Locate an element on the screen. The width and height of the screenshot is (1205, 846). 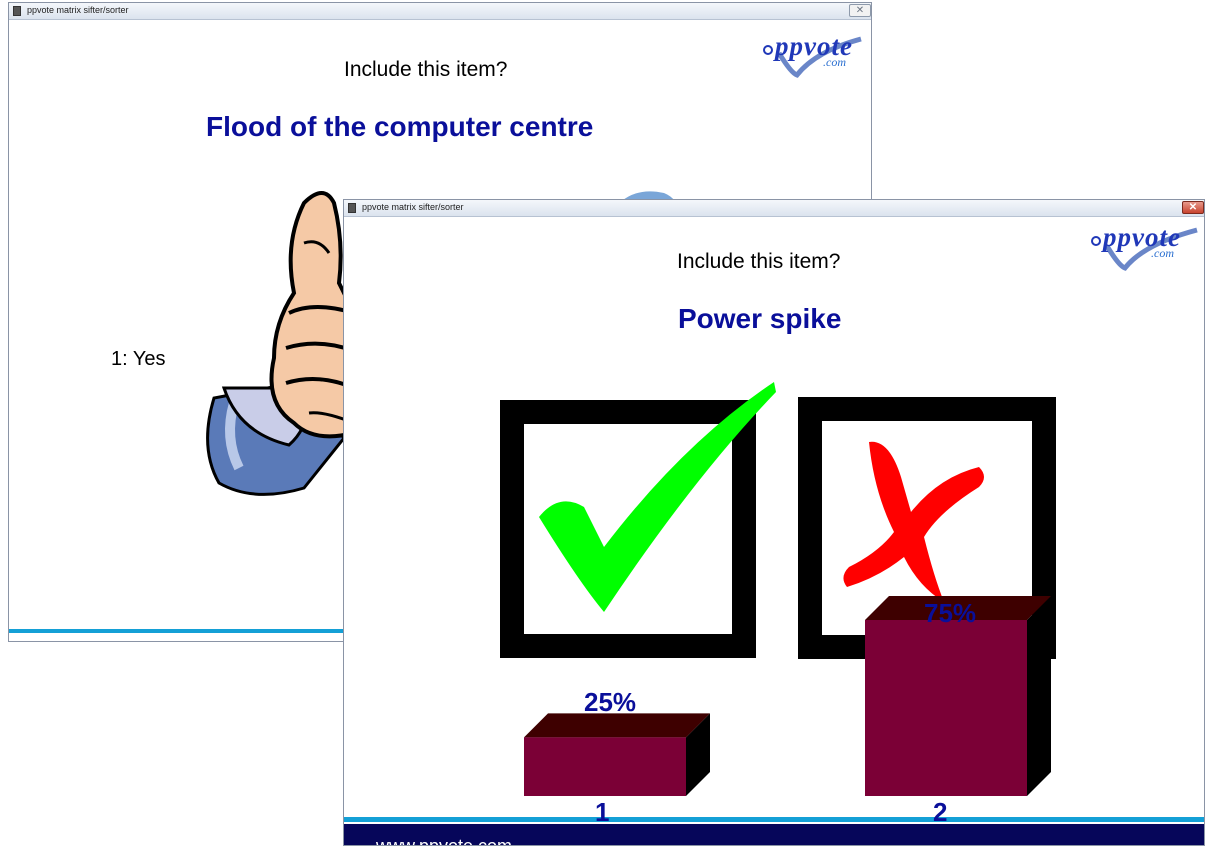
window-title: ppvote matrix sifter/sorter is located at coordinates (78, 10).